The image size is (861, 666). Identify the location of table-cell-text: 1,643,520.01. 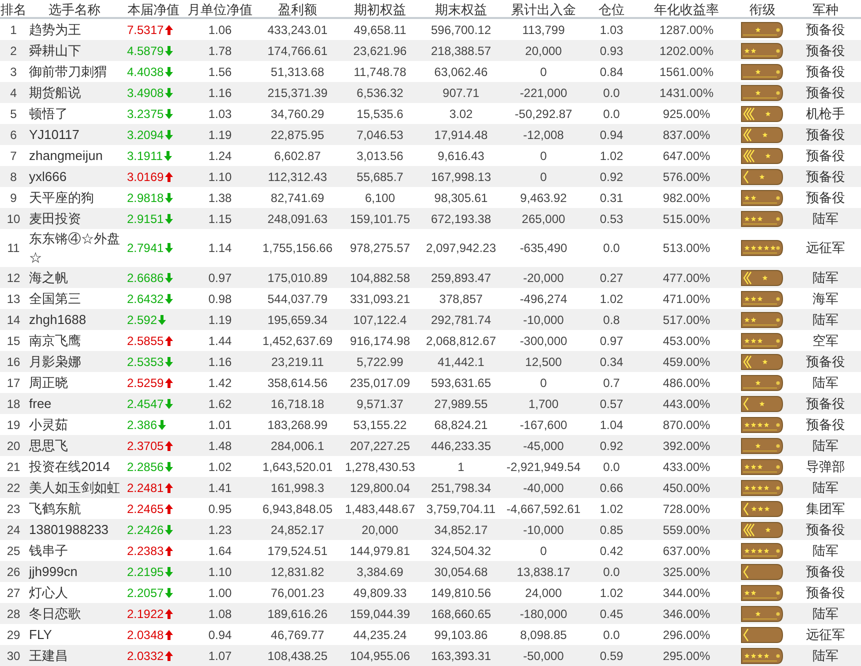
(297, 467).